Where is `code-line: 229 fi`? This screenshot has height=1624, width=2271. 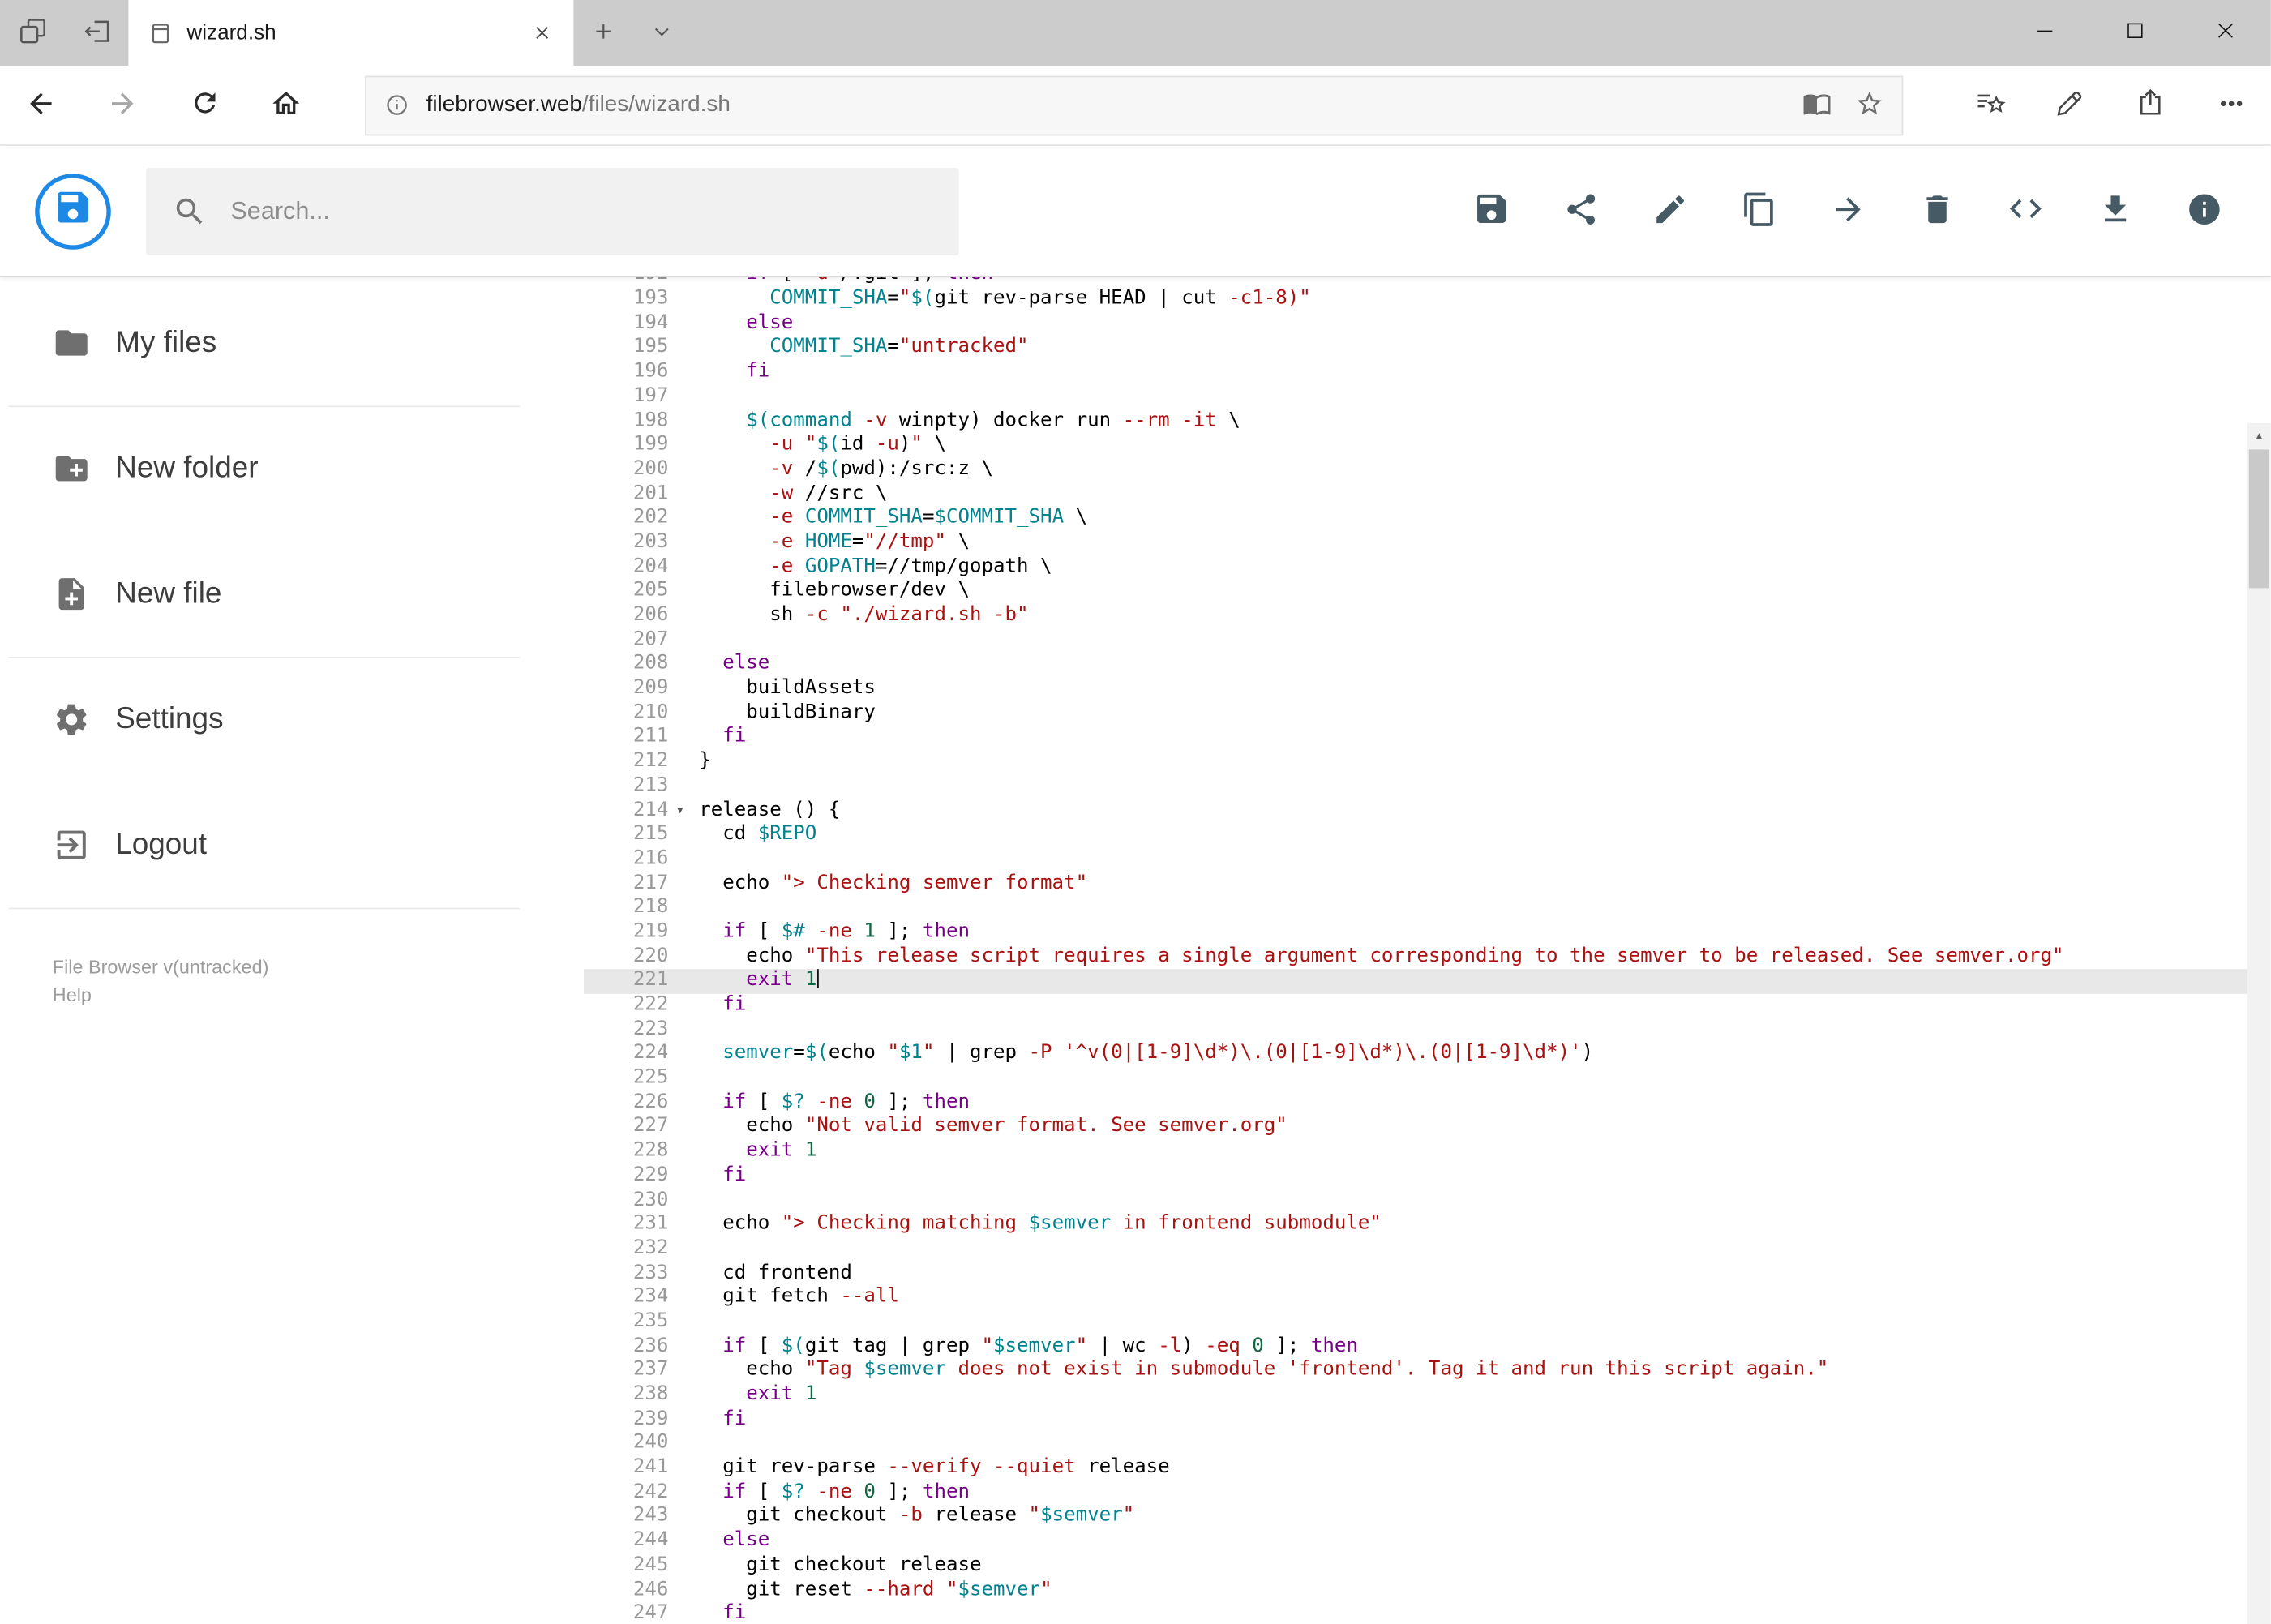 code-line: 229 fi is located at coordinates (1416, 1176).